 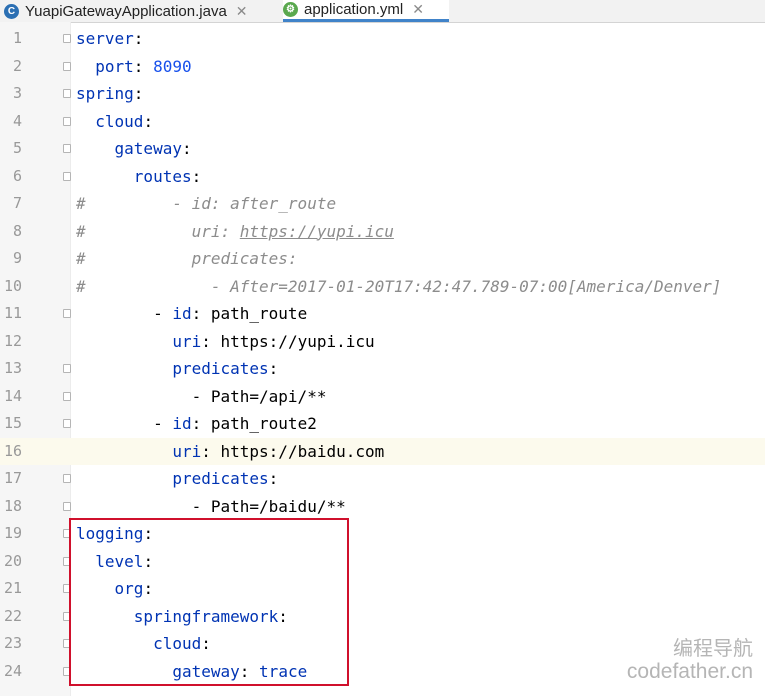 I want to click on line-number: 19, so click(x=12, y=533).